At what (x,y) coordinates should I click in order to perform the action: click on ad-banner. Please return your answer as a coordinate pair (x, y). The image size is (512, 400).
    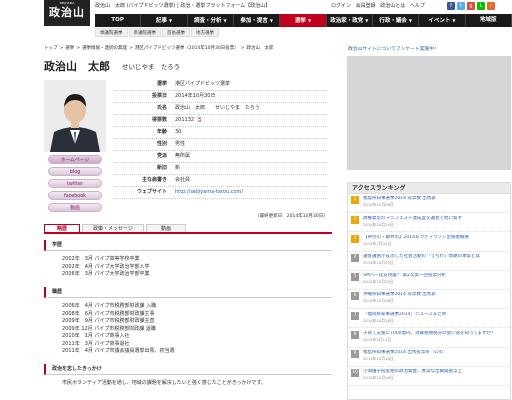
    Looking at the image, I should click on (429, 113).